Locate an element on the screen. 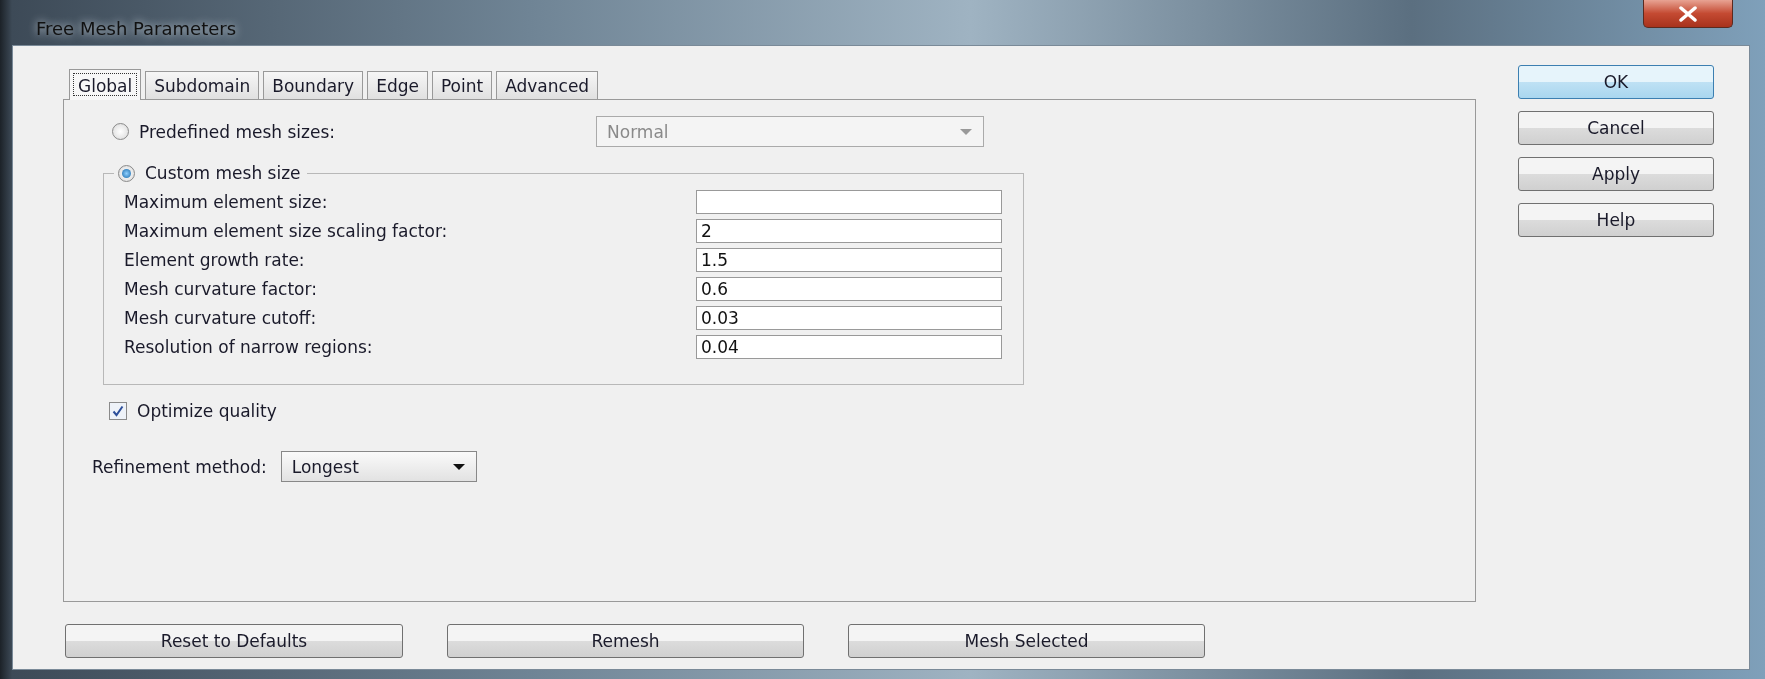 The image size is (1765, 679). input-field: 2 is located at coordinates (849, 230).